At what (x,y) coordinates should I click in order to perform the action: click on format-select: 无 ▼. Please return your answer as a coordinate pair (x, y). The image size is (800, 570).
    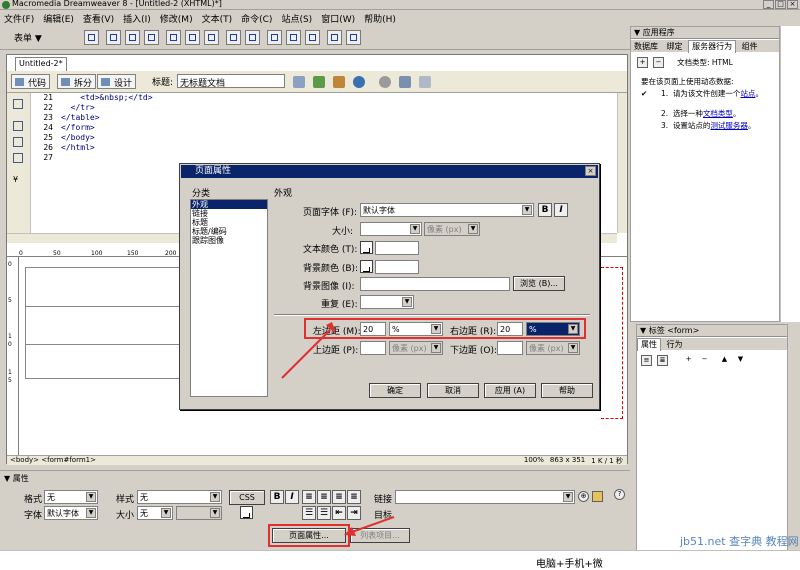
    Looking at the image, I should click on (71, 497).